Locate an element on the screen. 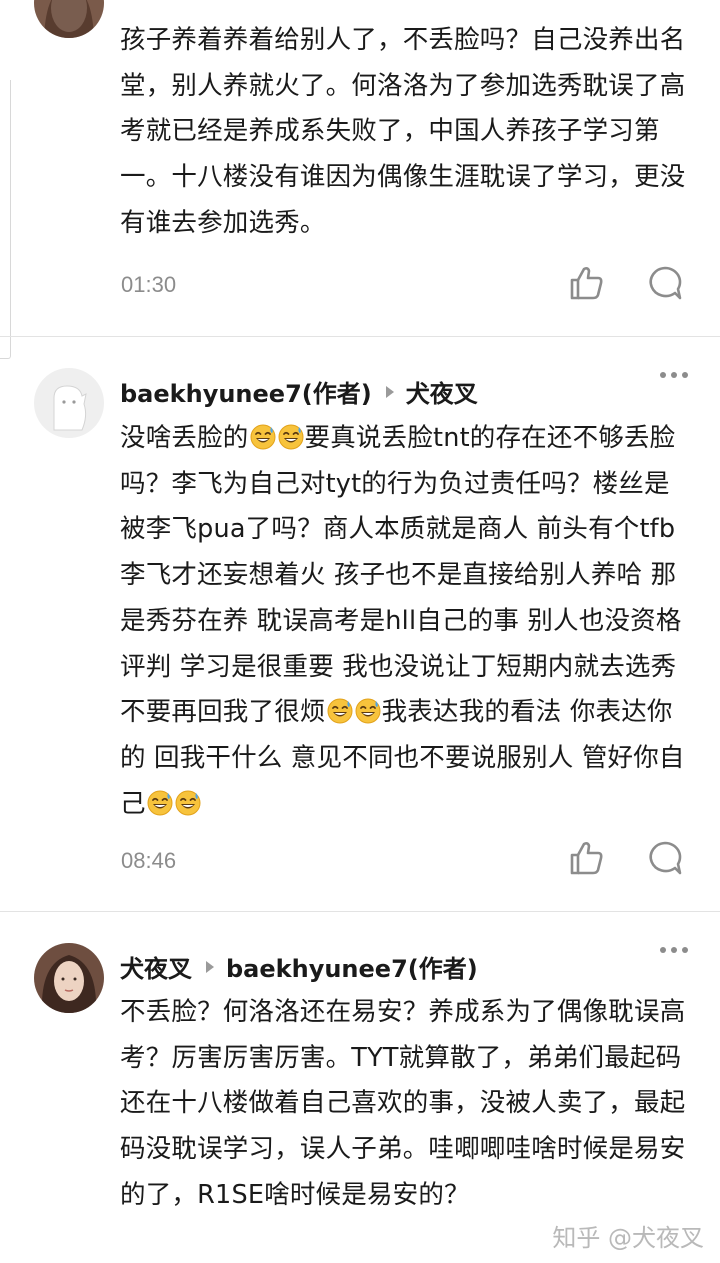 The height and width of the screenshot is (1263, 720). author-name: baekhyunee7(作者) is located at coordinates (246, 391).